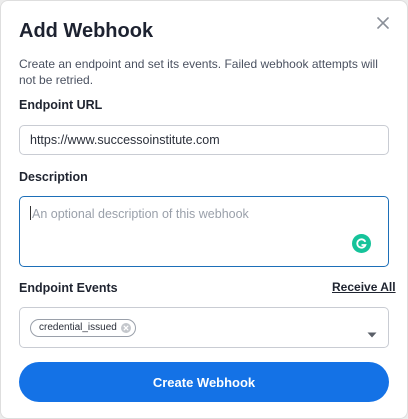 The width and height of the screenshot is (408, 419). Describe the element at coordinates (86, 31) in the screenshot. I see `modal-title: Add Webhook` at that location.